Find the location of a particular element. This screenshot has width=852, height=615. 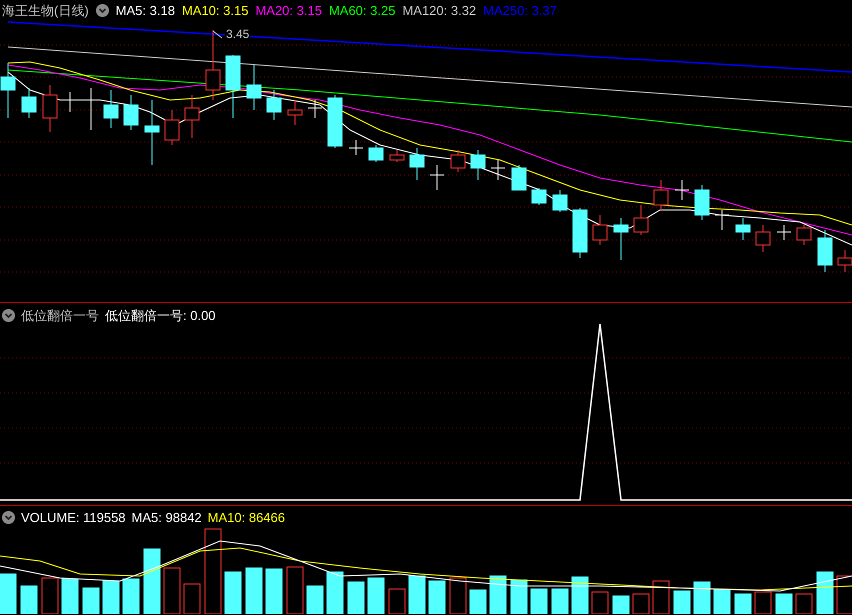

legend-label: MA120: 3.32 is located at coordinates (439, 11).